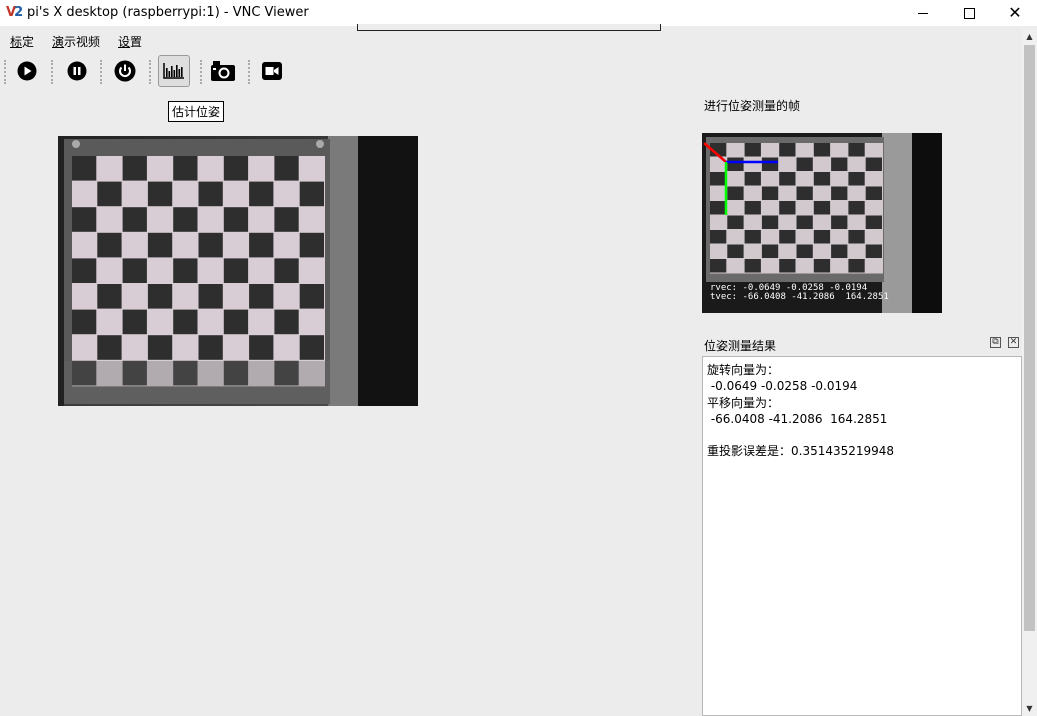 The image size is (1037, 716). I want to click on vnc-logo-icon: V2, so click(14, 12).